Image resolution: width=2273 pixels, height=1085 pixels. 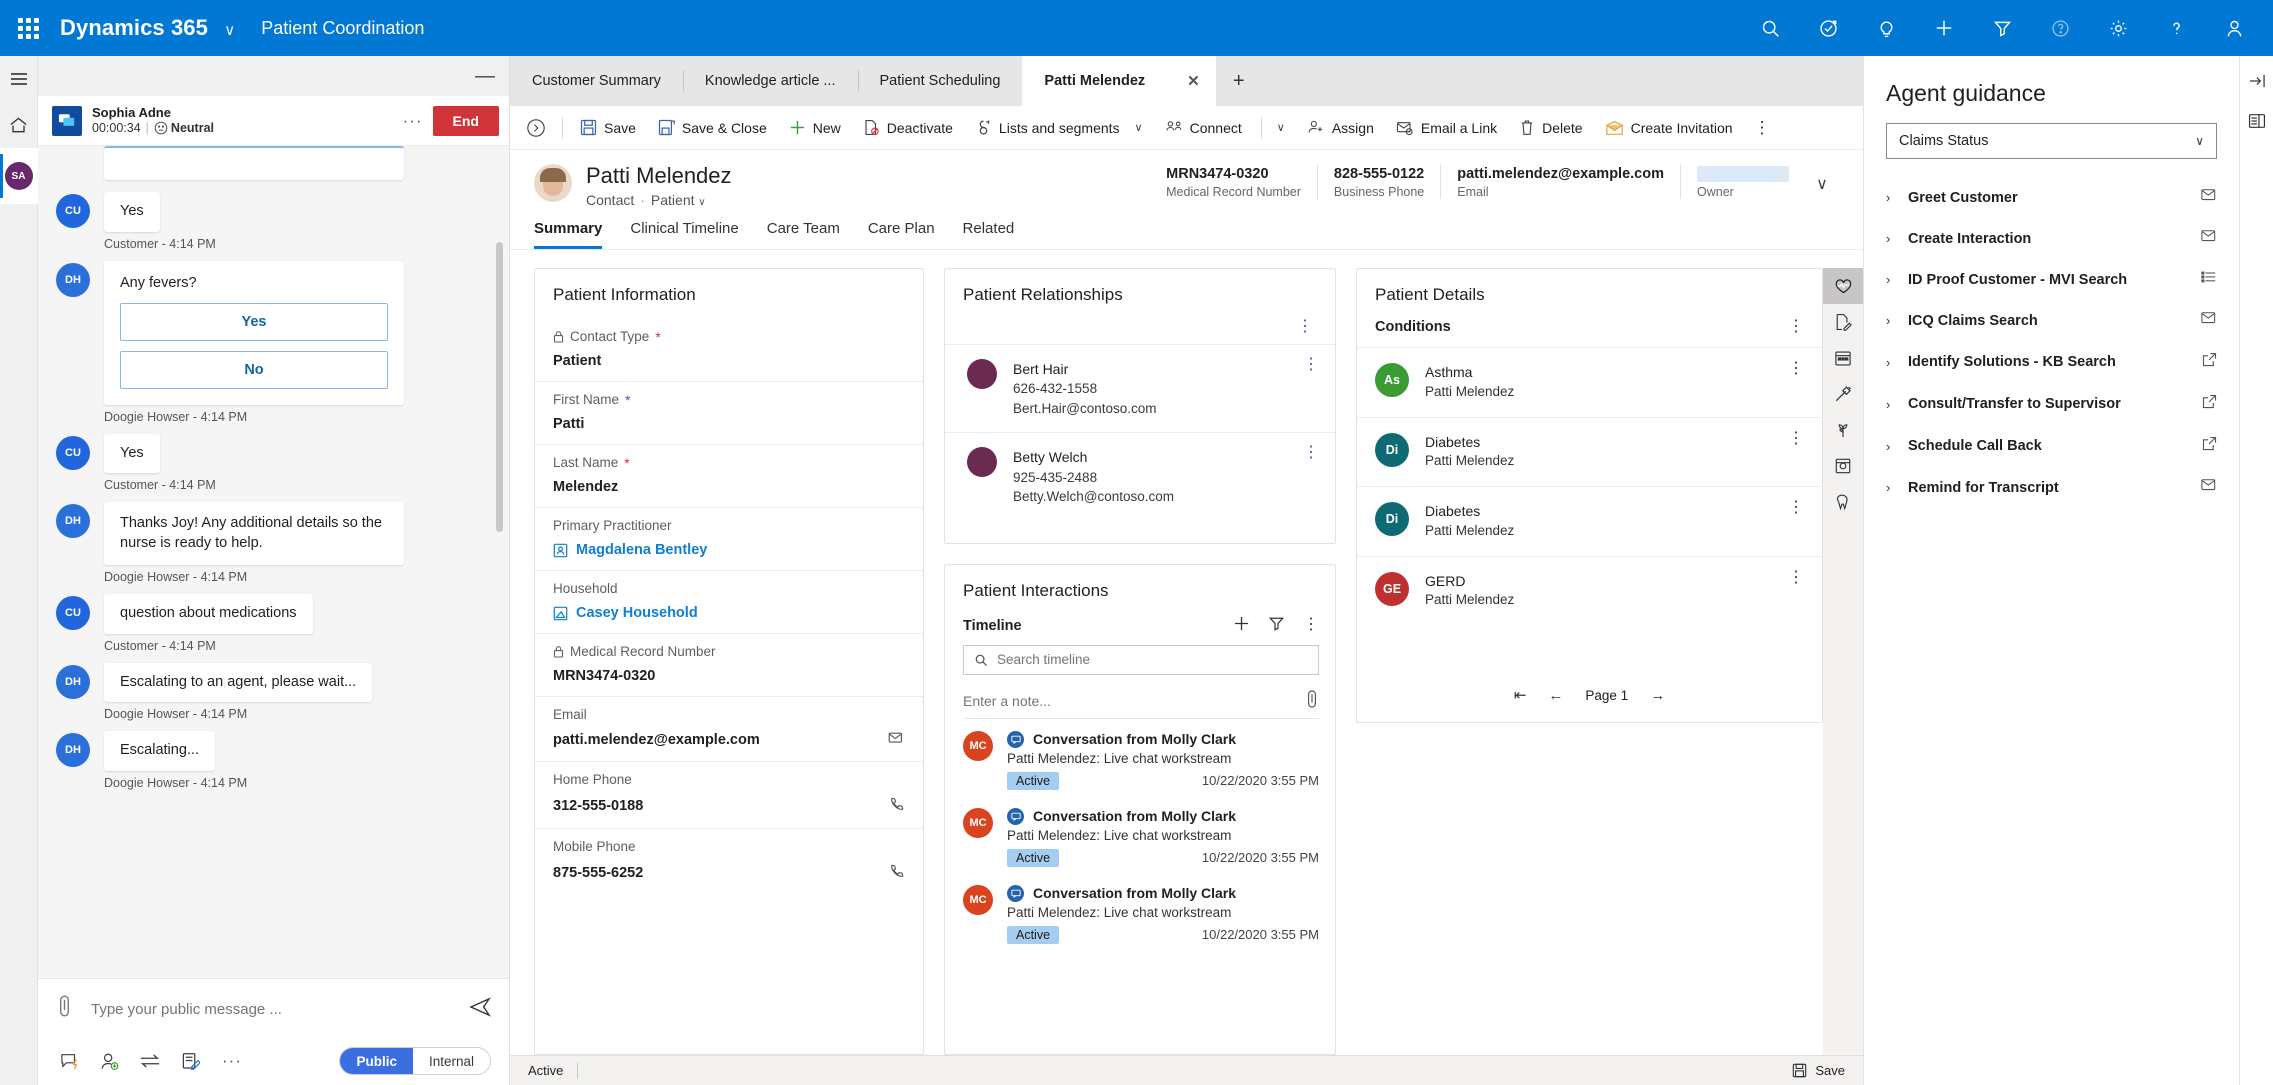 What do you see at coordinates (1822, 179) in the screenshot?
I see `record-header-expand-icon: ∨` at bounding box center [1822, 179].